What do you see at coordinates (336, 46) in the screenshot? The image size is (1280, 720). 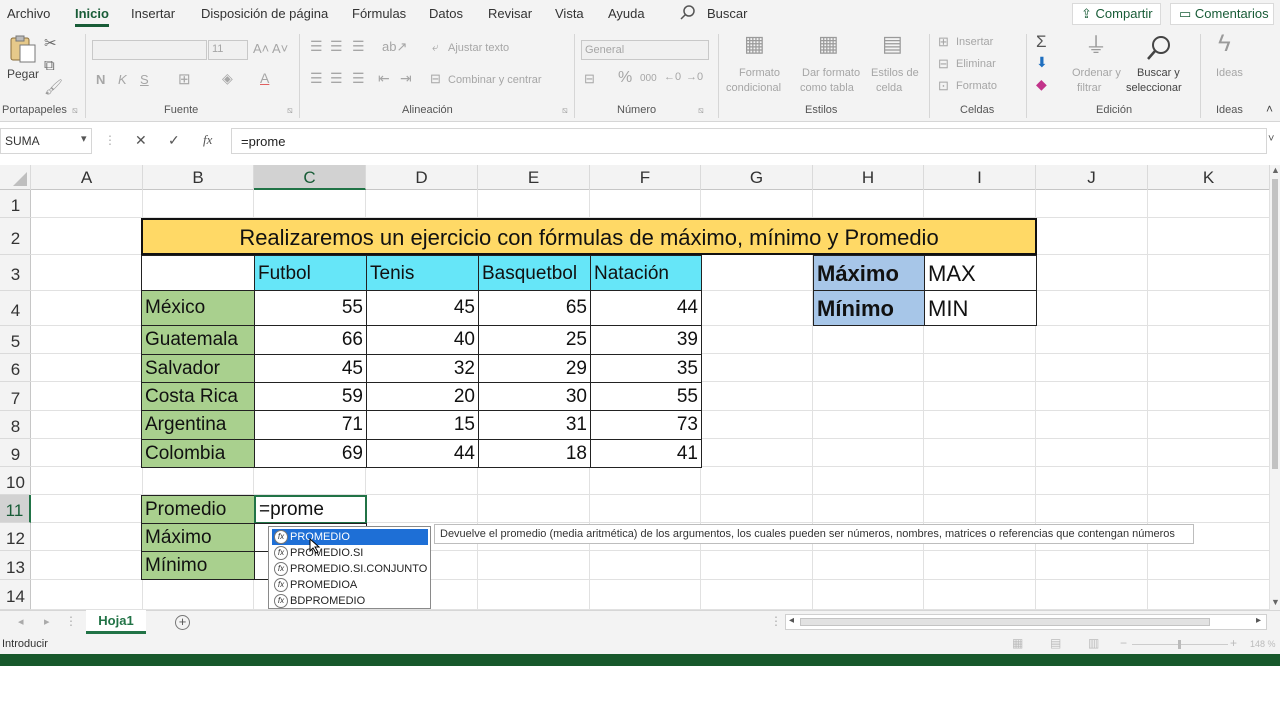 I see `align-middle-icon: ☰` at bounding box center [336, 46].